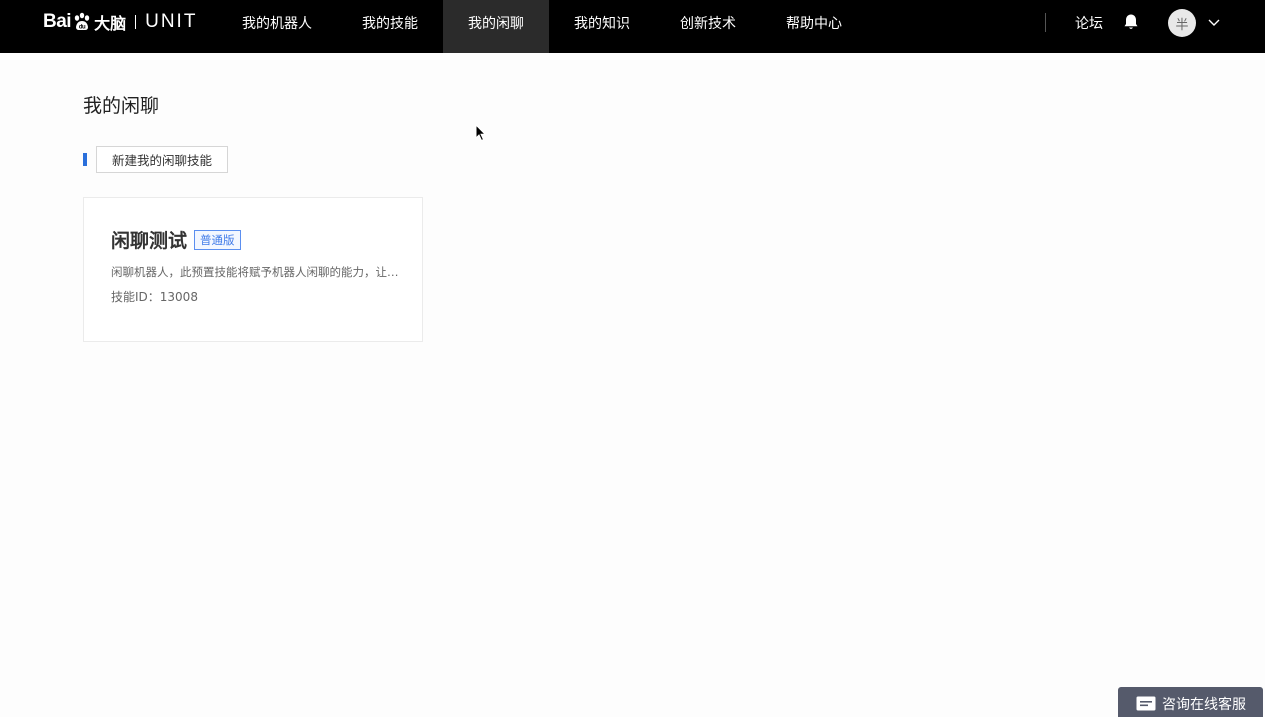 The width and height of the screenshot is (1265, 717). Describe the element at coordinates (496, 26) in the screenshot. I see `nav-my-chitchat: 我的闲聊` at that location.